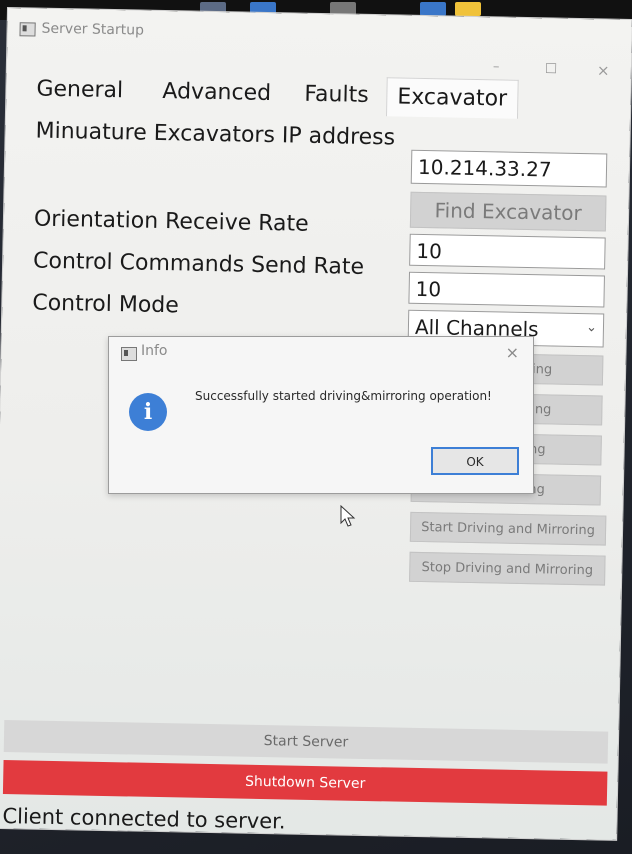 This screenshot has width=632, height=854. Describe the element at coordinates (129, 354) in the screenshot. I see `dialog-window-icon` at that location.